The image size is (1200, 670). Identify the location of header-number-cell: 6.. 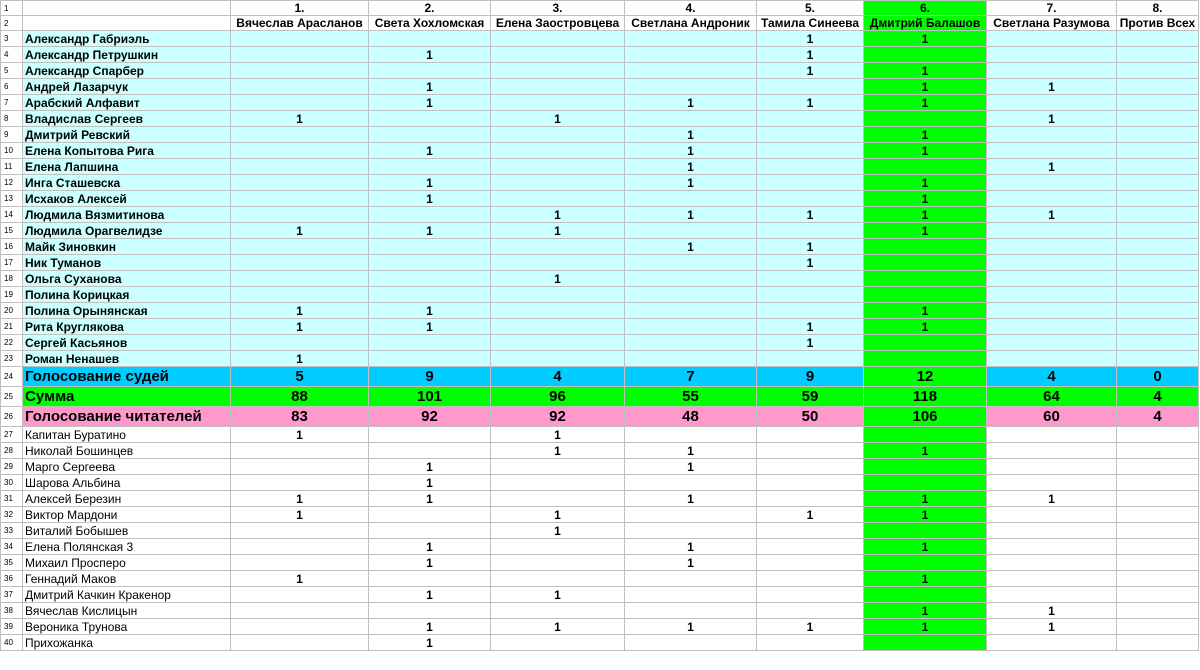
(925, 8).